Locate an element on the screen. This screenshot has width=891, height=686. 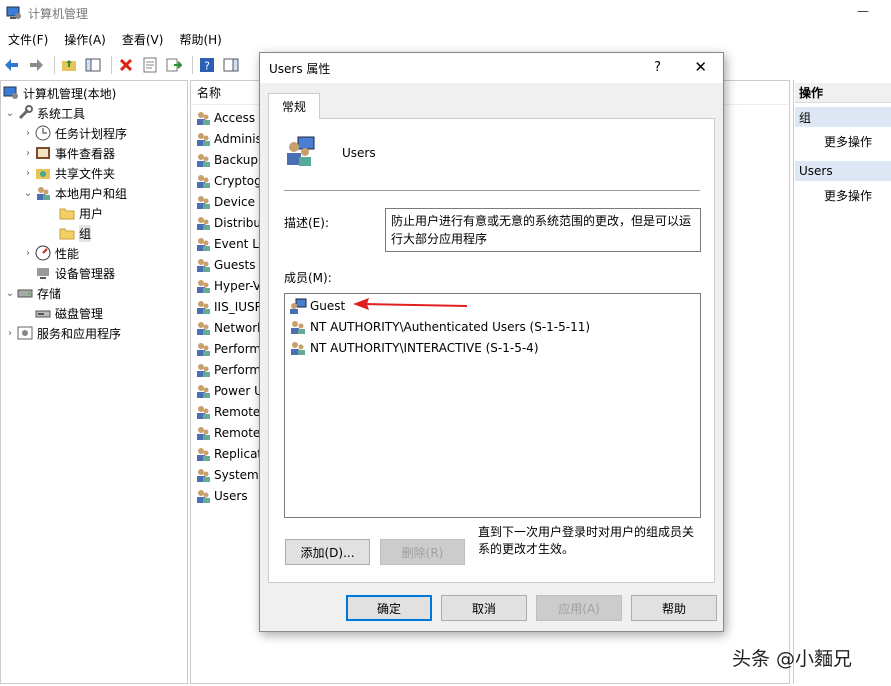
menu-file: 文件(F) is located at coordinates (28, 39).